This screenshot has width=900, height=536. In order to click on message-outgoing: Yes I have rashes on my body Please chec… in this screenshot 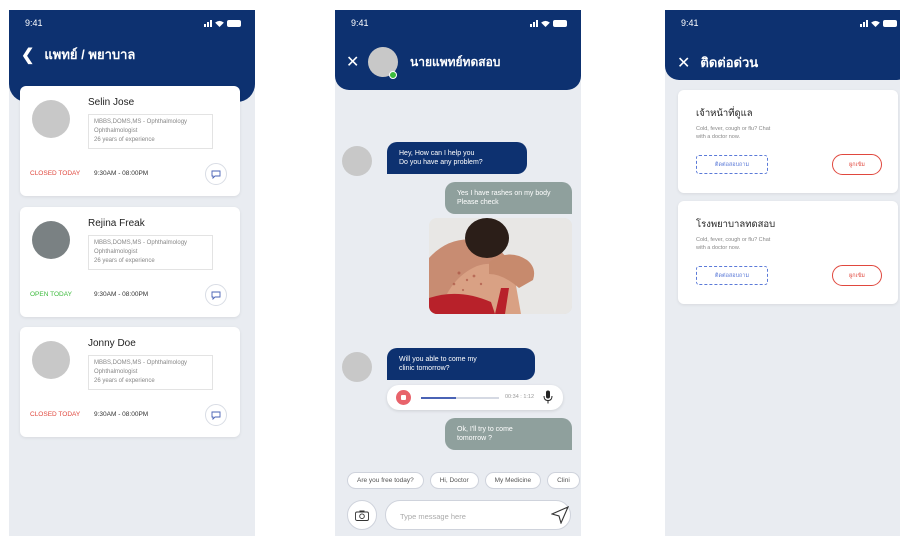, I will do `click(508, 198)`.